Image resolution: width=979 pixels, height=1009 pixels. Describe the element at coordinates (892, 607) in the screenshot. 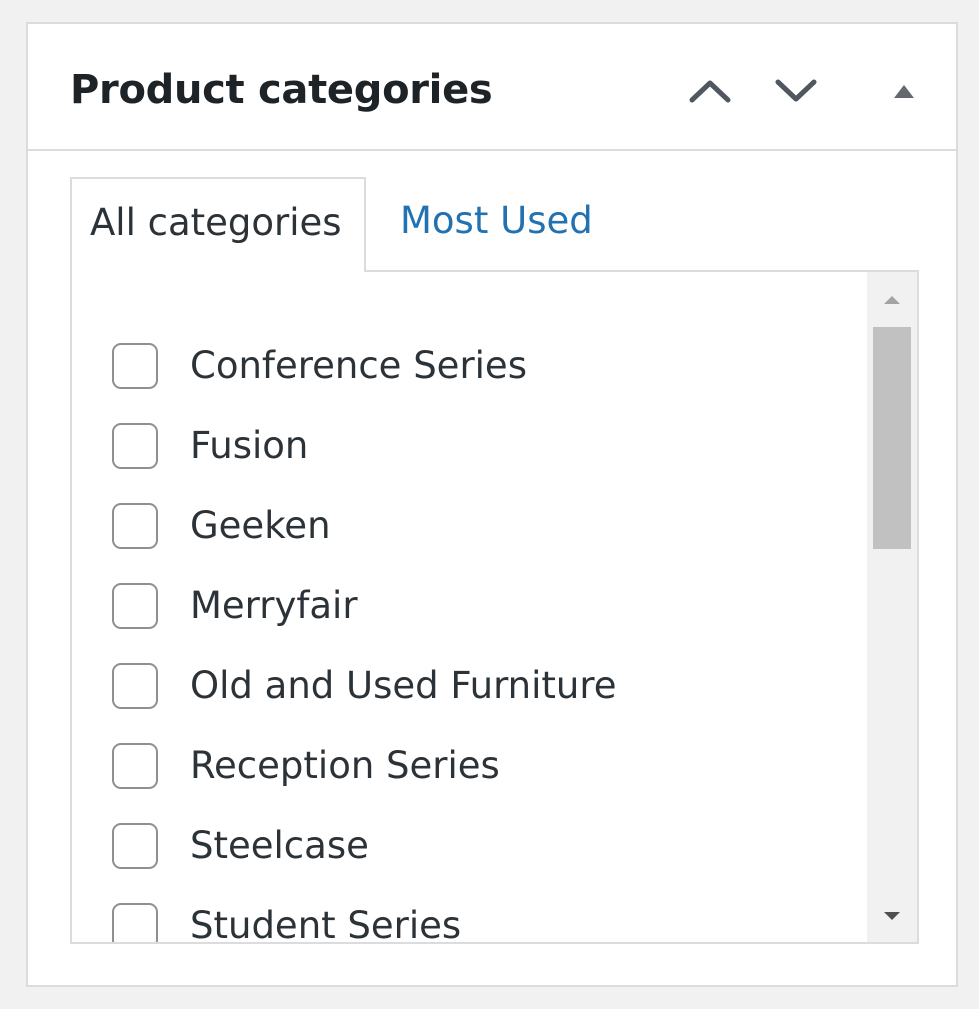

I see `checklist-scrollbar` at that location.